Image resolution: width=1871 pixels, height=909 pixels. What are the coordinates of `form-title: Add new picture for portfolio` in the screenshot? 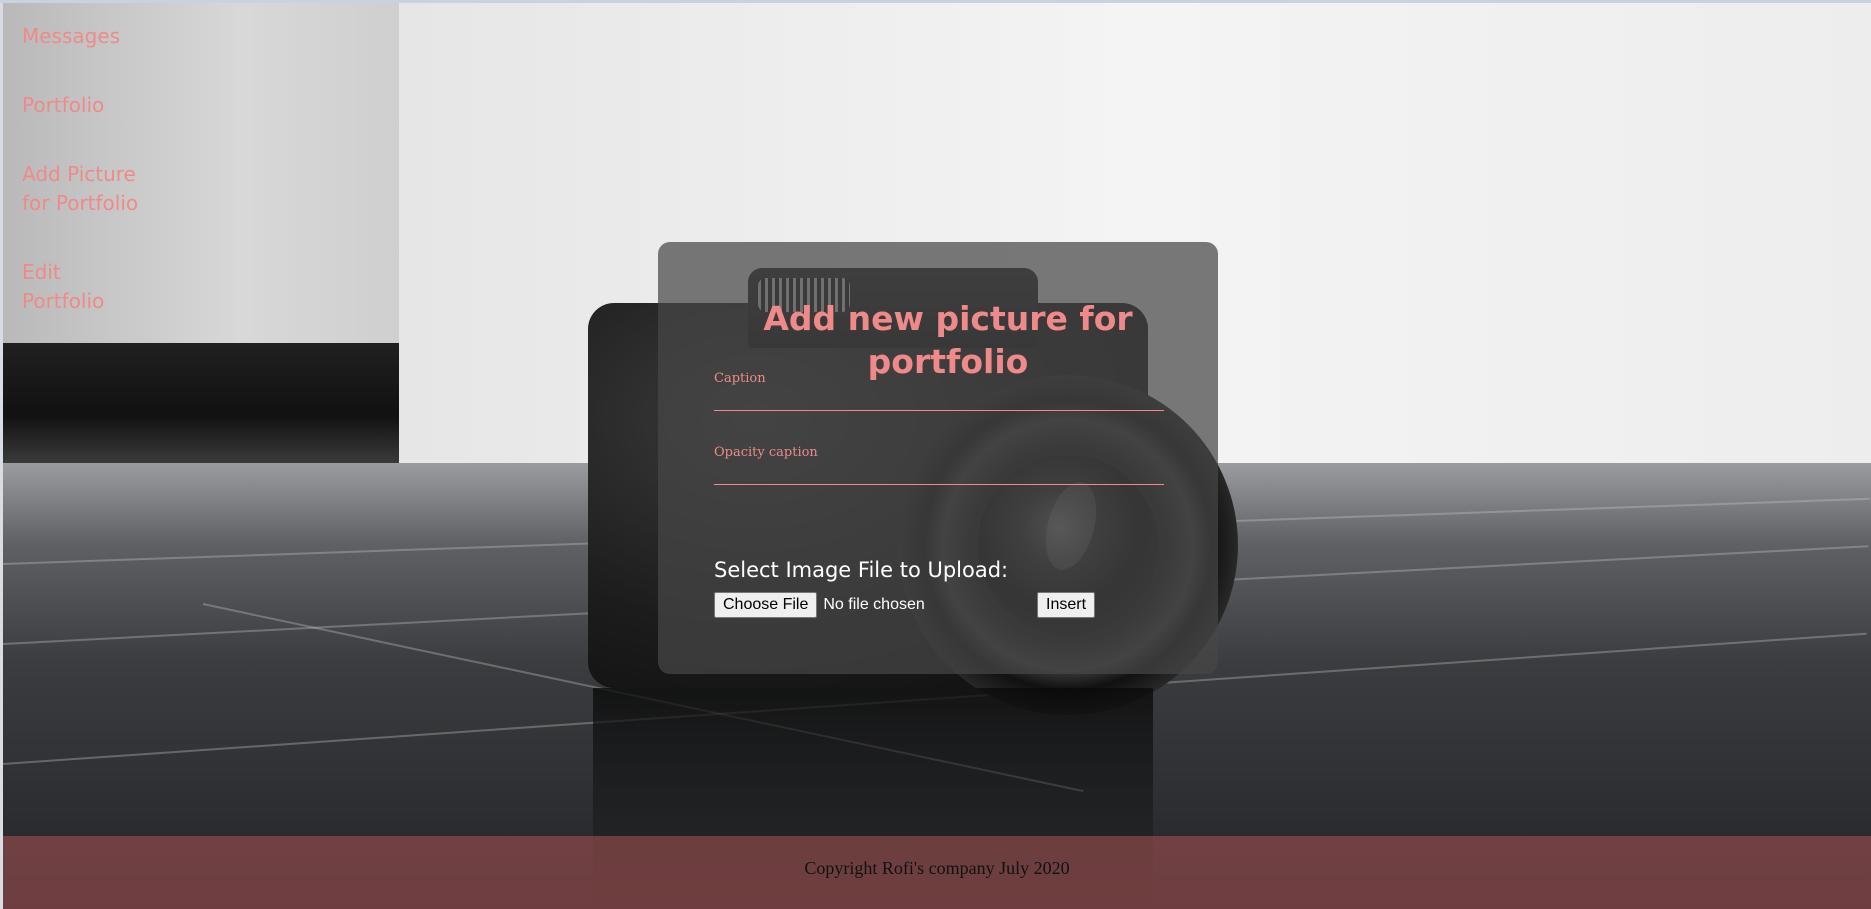 It's located at (948, 340).